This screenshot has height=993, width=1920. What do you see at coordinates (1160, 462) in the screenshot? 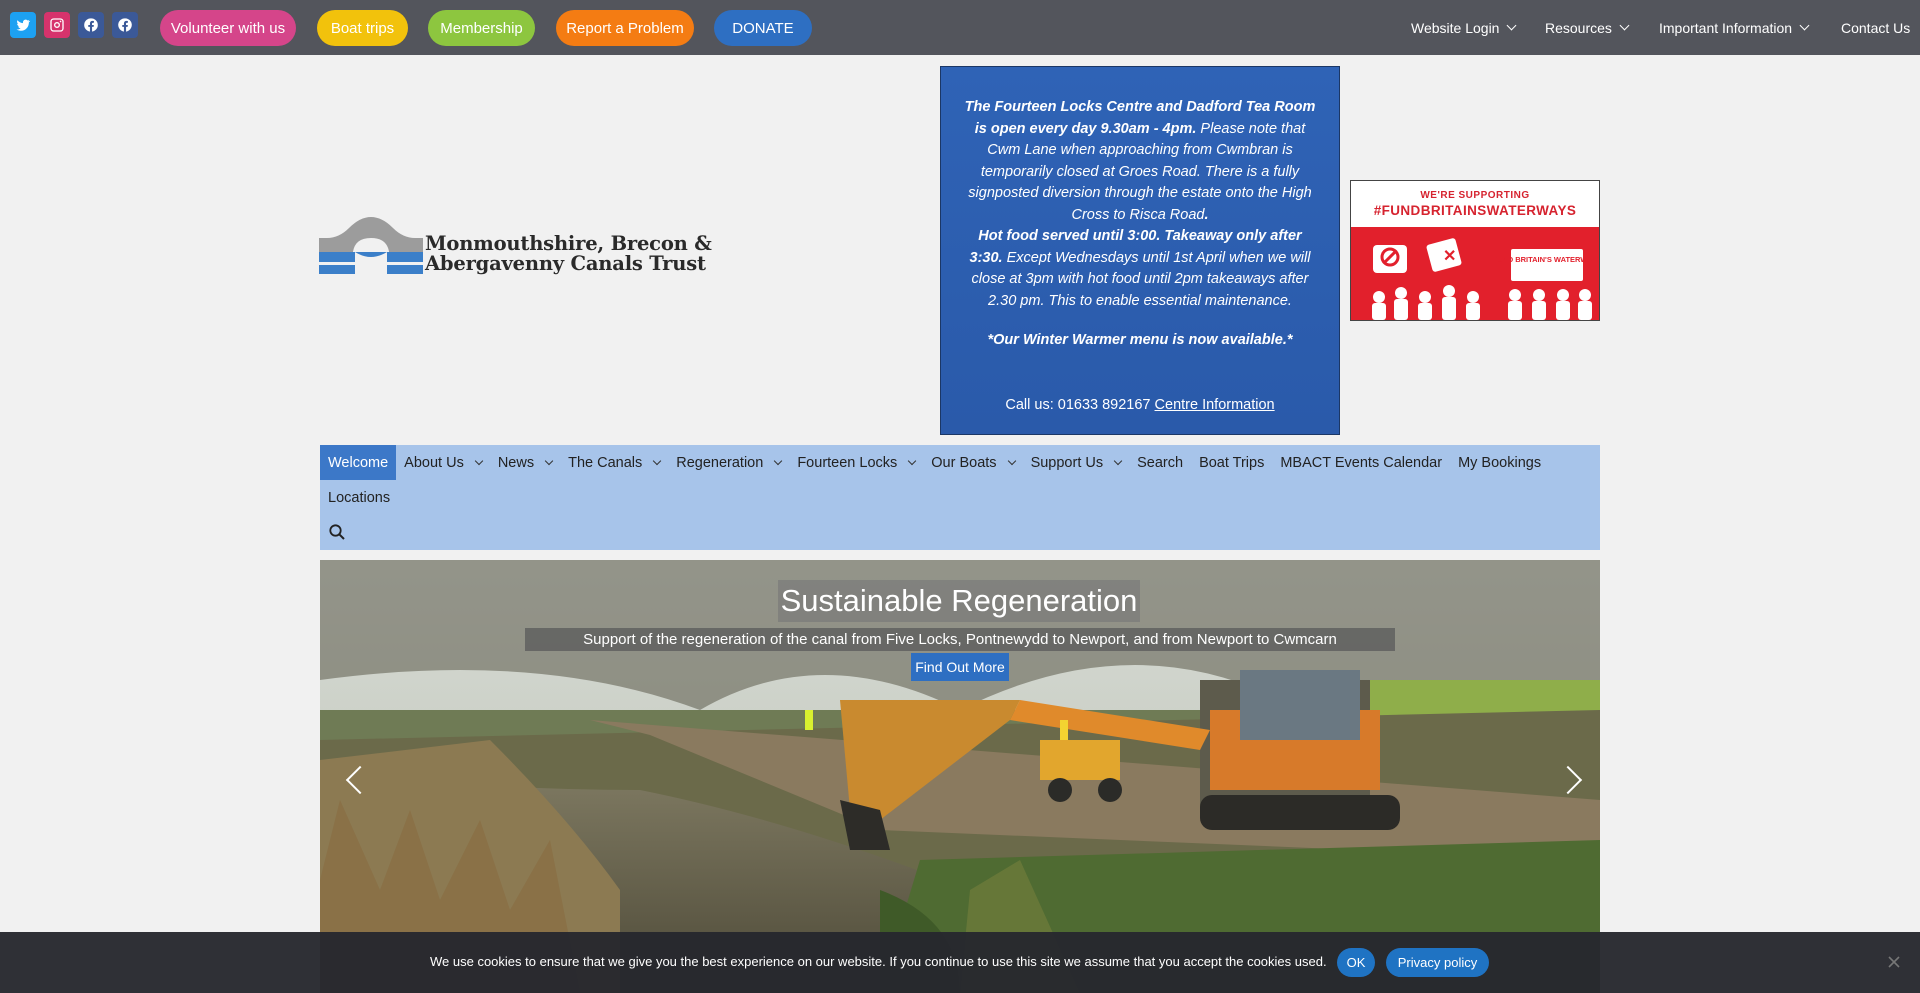
I see `nav-item-search: Search` at bounding box center [1160, 462].